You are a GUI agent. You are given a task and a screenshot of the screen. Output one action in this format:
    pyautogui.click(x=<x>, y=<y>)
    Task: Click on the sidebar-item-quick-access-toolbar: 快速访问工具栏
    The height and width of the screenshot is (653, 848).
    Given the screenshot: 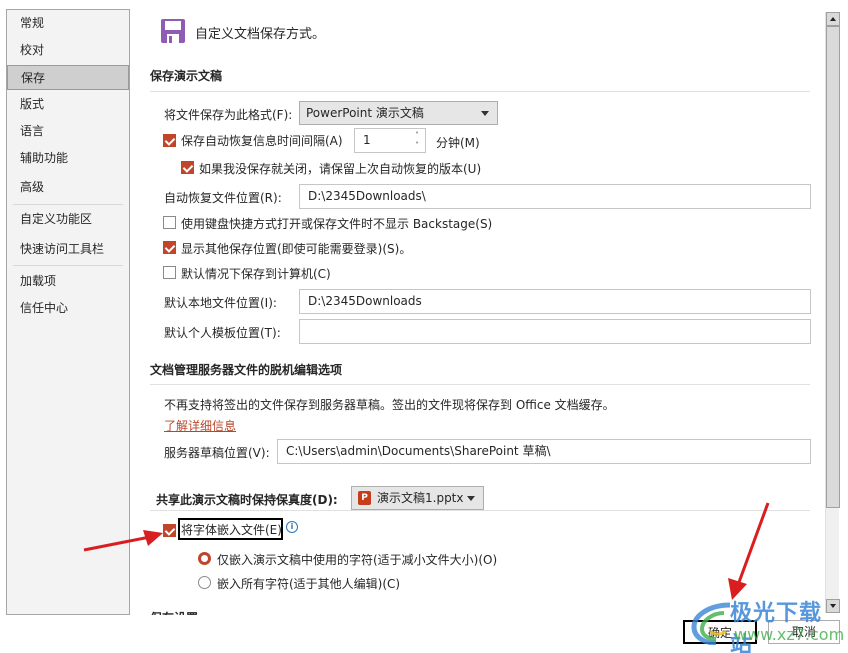 What is the action you would take?
    pyautogui.click(x=68, y=249)
    